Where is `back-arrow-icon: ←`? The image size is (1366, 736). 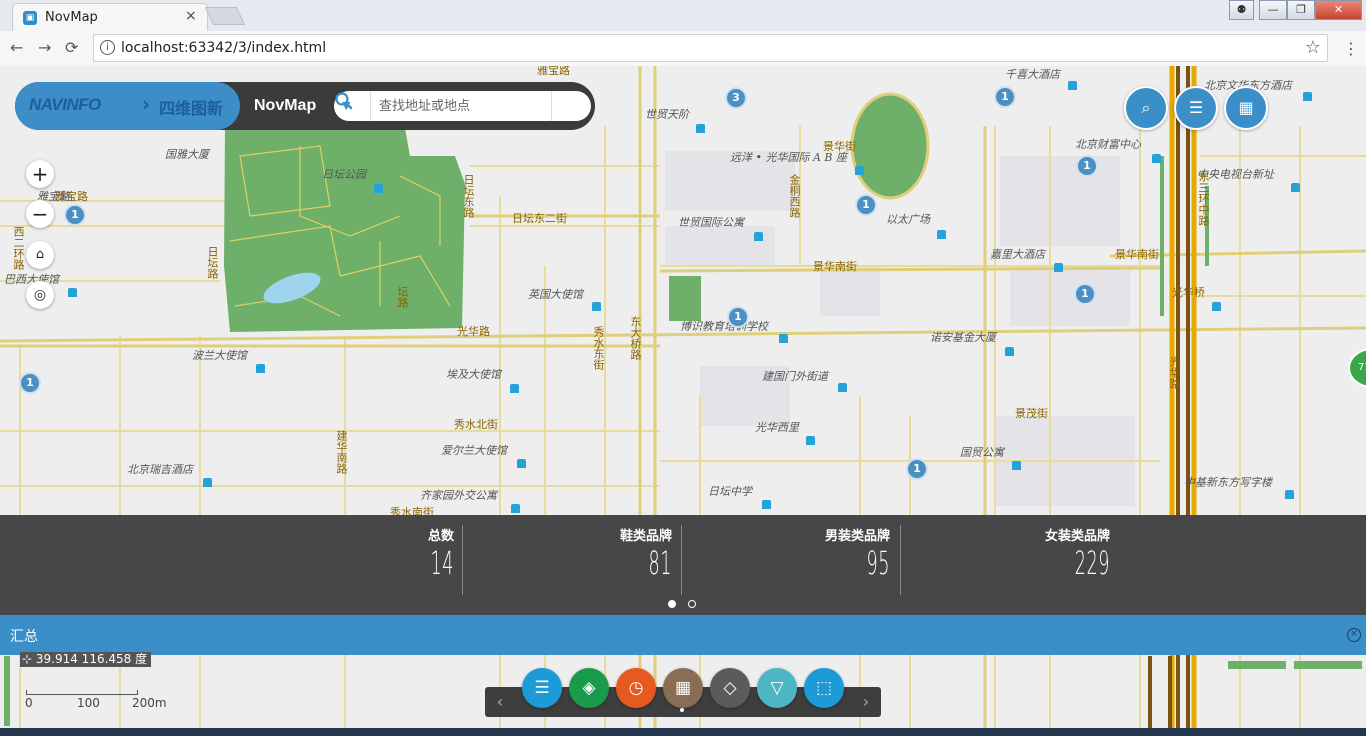 back-arrow-icon: ← is located at coordinates (16, 47).